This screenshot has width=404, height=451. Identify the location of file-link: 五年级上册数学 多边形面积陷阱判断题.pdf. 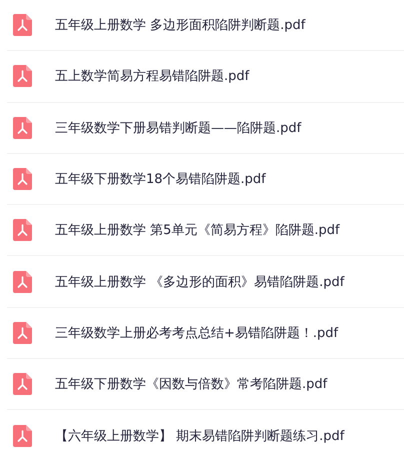
(180, 25).